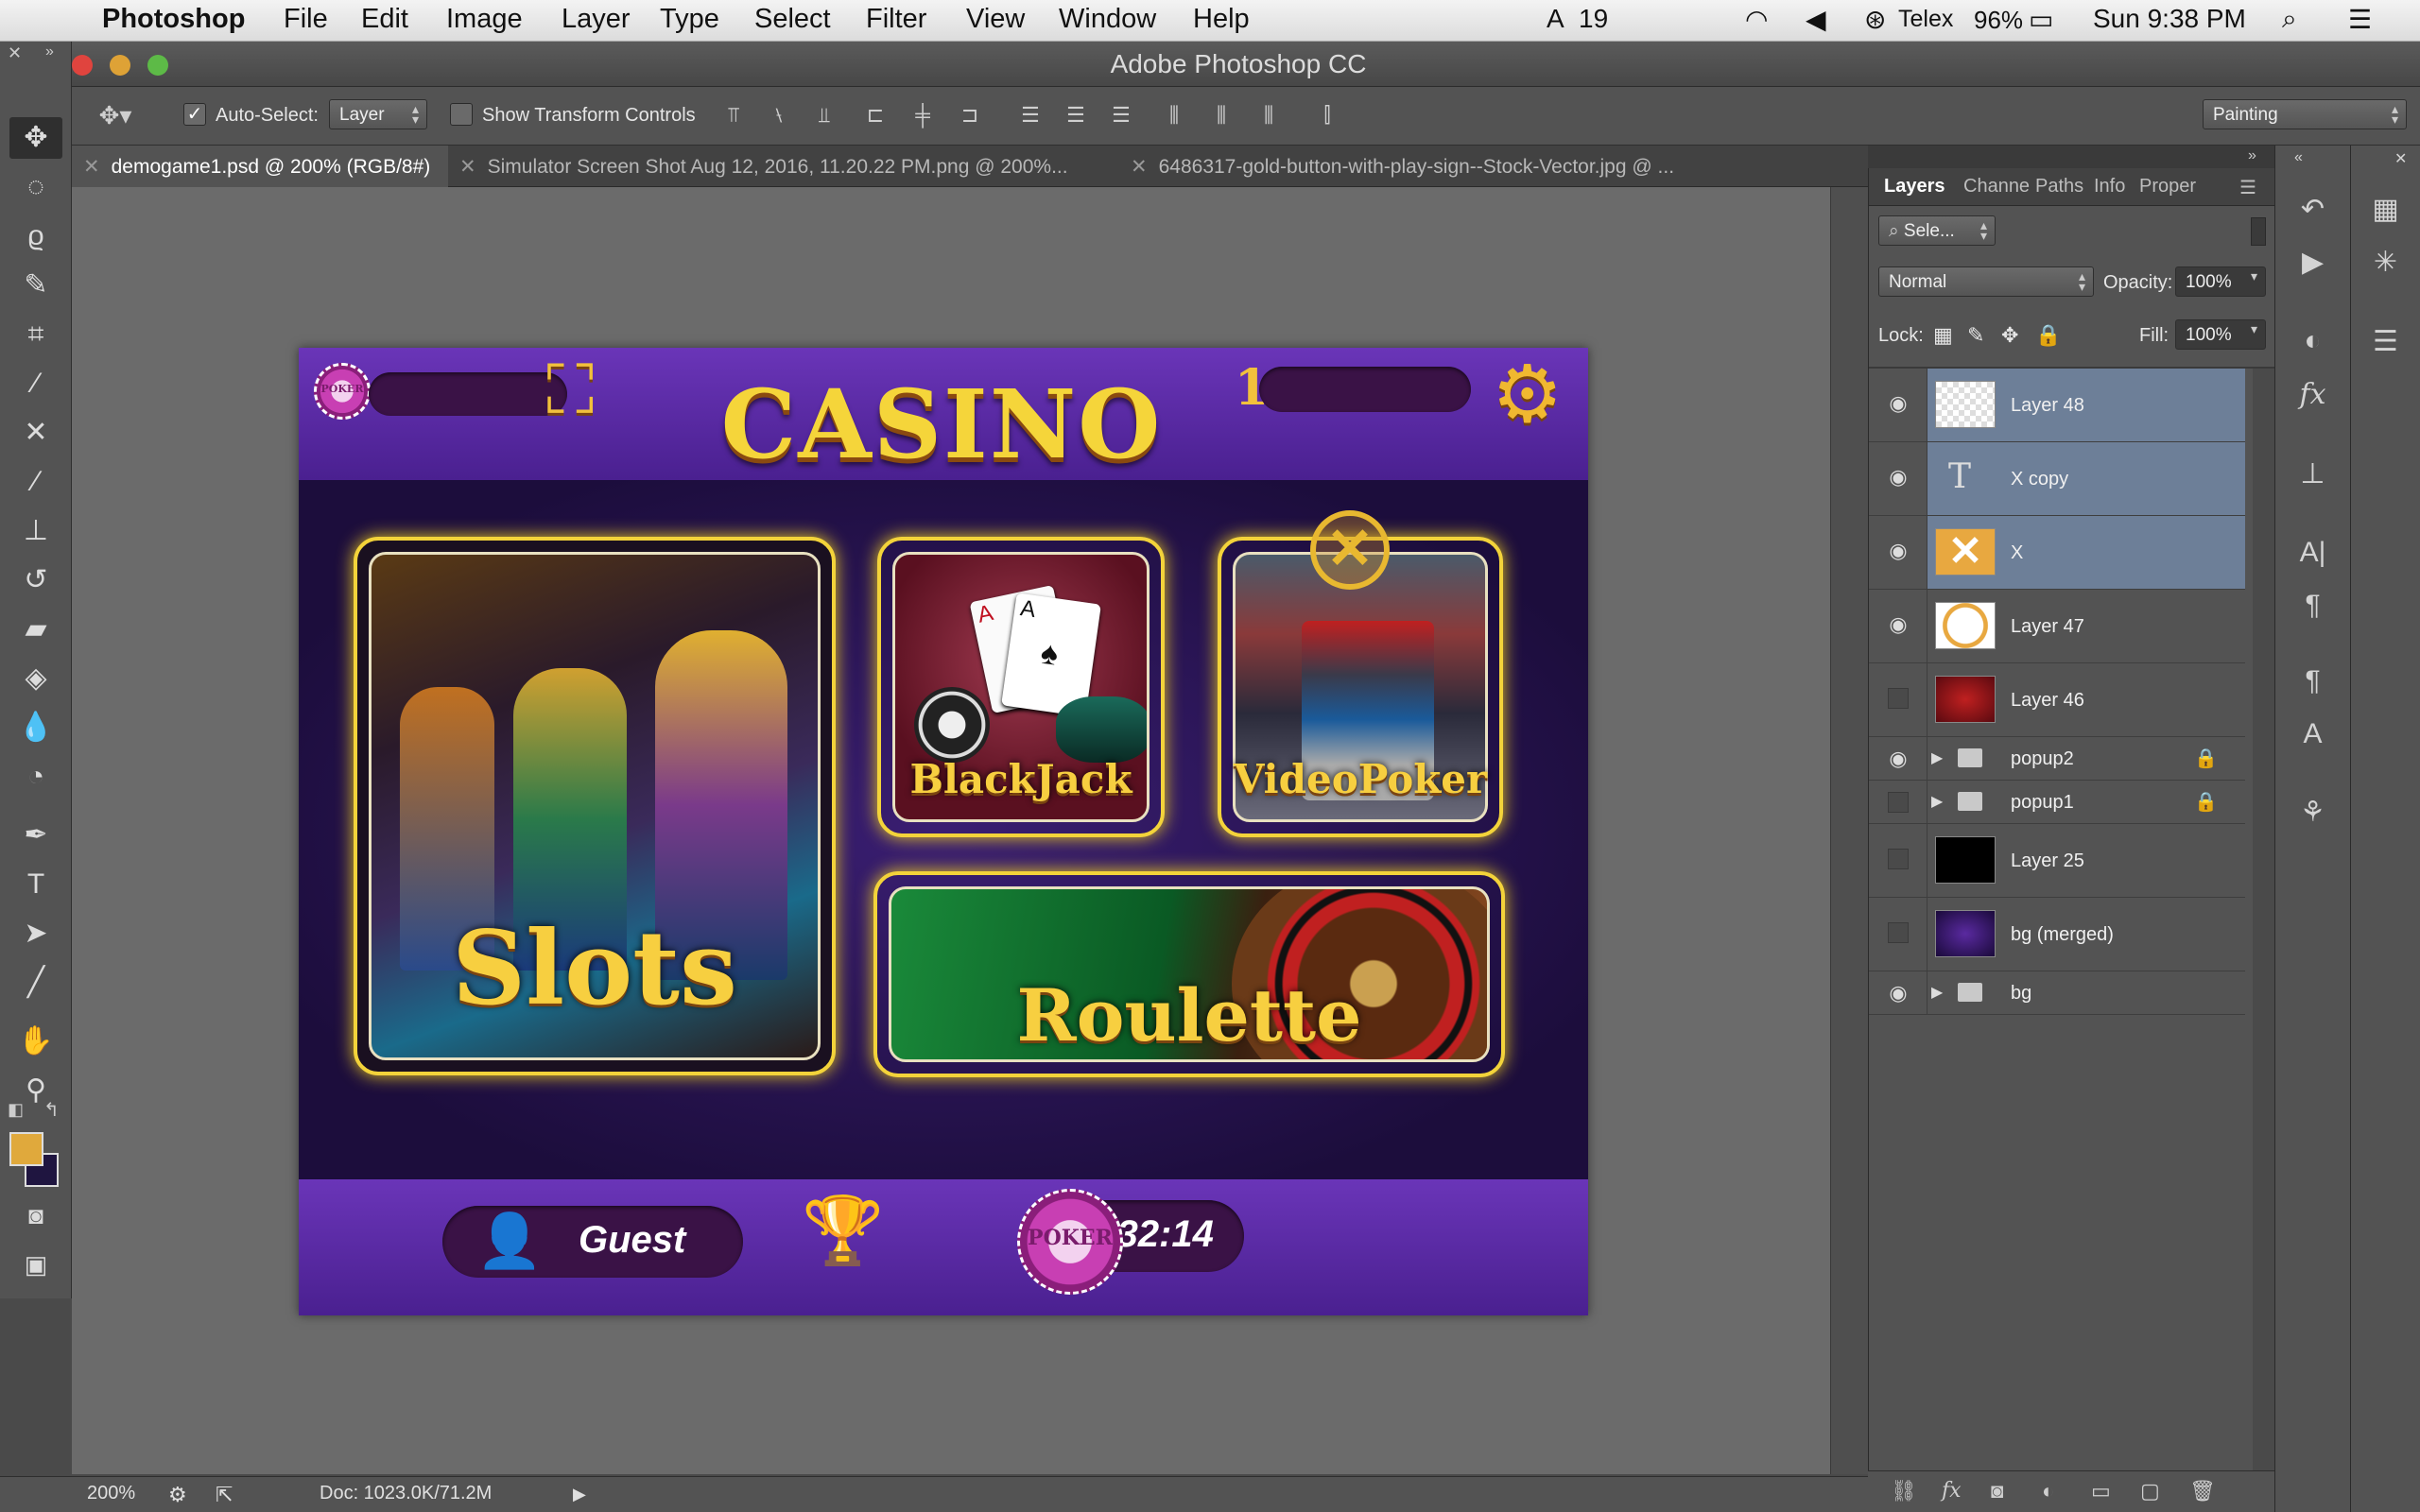  Describe the element at coordinates (2048, 335) in the screenshot. I see `lock-all-icon: 🔒` at that location.